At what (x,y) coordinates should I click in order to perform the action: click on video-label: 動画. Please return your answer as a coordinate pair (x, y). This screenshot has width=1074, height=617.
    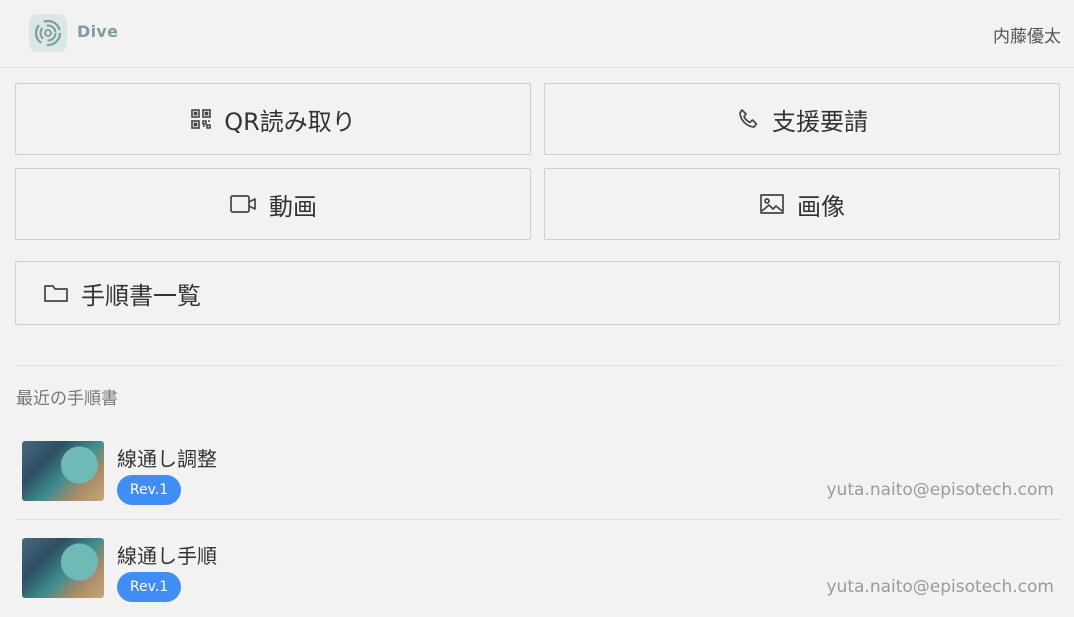
    Looking at the image, I should click on (293, 206).